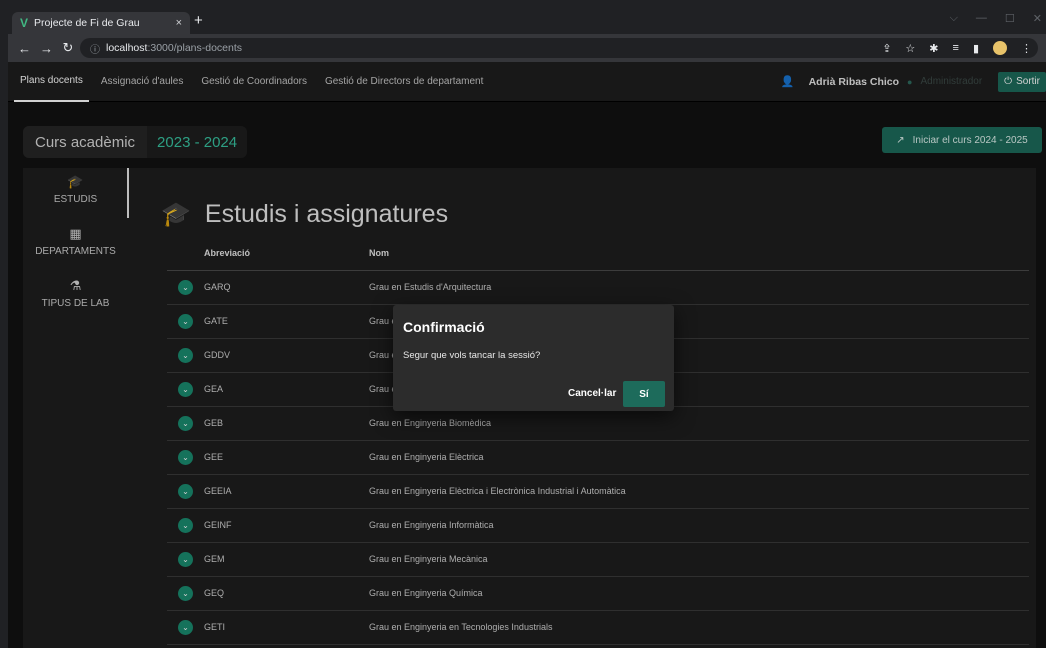 The height and width of the screenshot is (648, 1046). What do you see at coordinates (24, 48) in the screenshot?
I see `back-icon: ←` at bounding box center [24, 48].